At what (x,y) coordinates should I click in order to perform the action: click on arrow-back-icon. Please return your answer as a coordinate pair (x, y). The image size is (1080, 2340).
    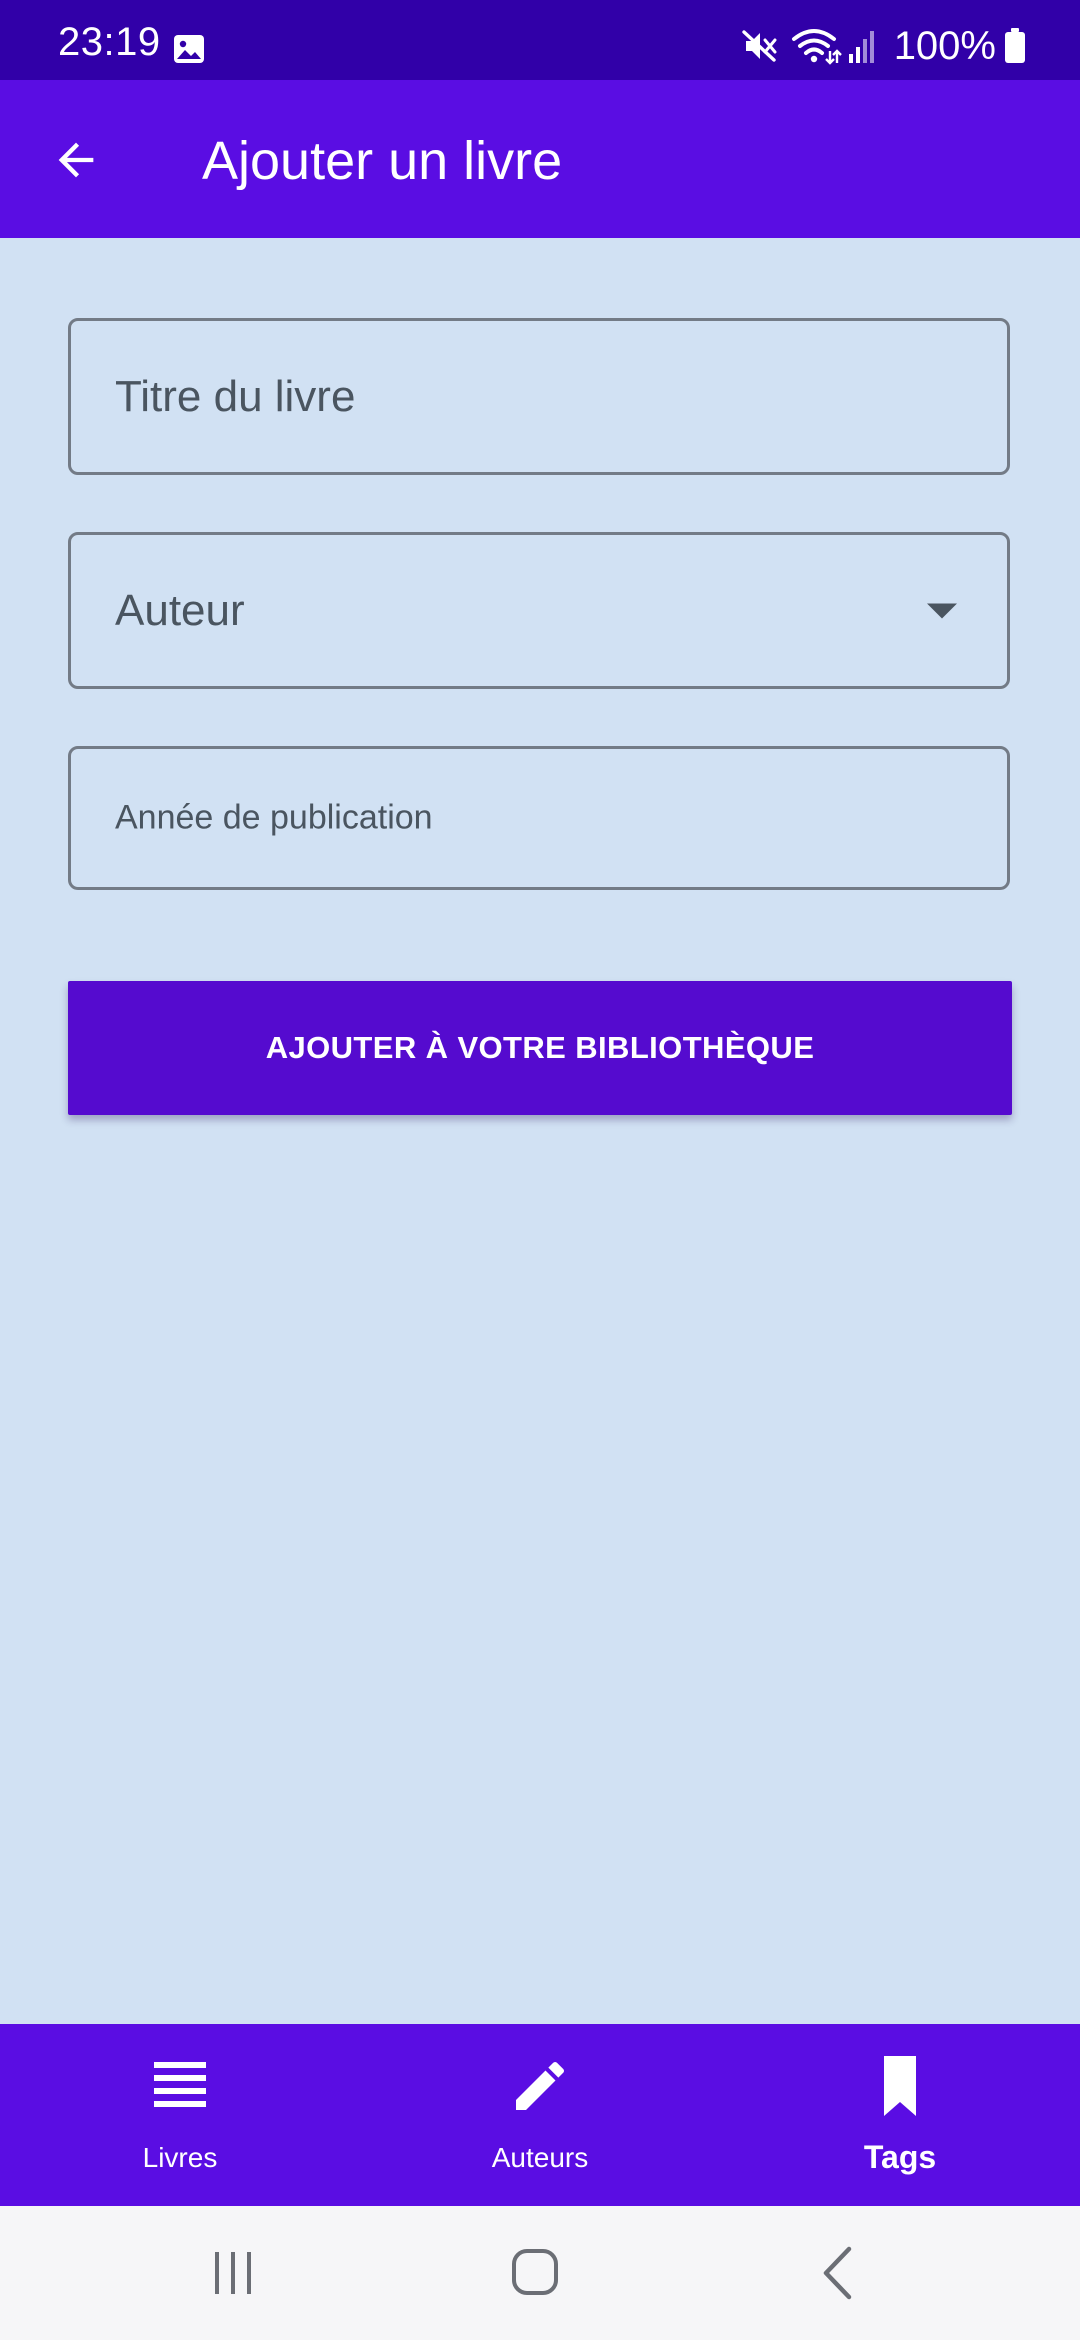
    Looking at the image, I should click on (76, 160).